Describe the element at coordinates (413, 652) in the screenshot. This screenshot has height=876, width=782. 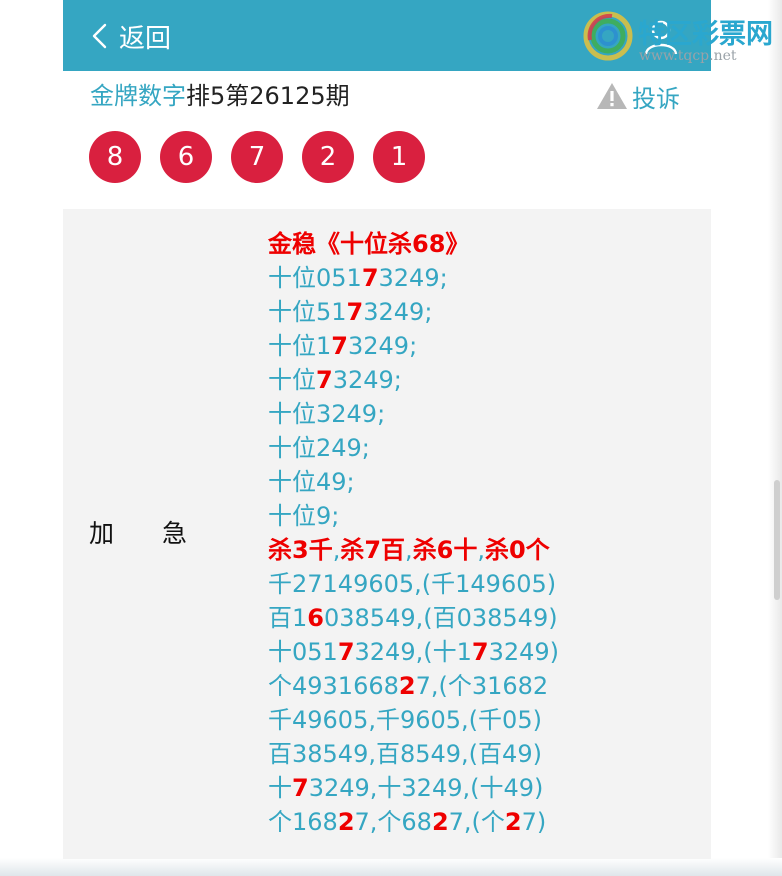
I see `line-text: 3249,(十1` at that location.